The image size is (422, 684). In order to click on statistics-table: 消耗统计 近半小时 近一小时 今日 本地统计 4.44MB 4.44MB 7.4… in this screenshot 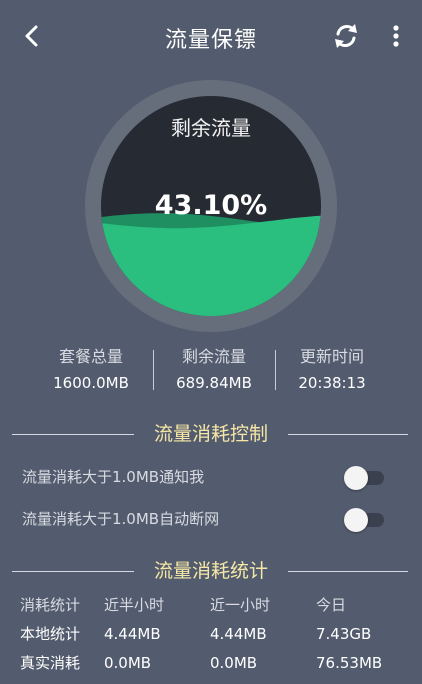, I will do `click(215, 637)`.